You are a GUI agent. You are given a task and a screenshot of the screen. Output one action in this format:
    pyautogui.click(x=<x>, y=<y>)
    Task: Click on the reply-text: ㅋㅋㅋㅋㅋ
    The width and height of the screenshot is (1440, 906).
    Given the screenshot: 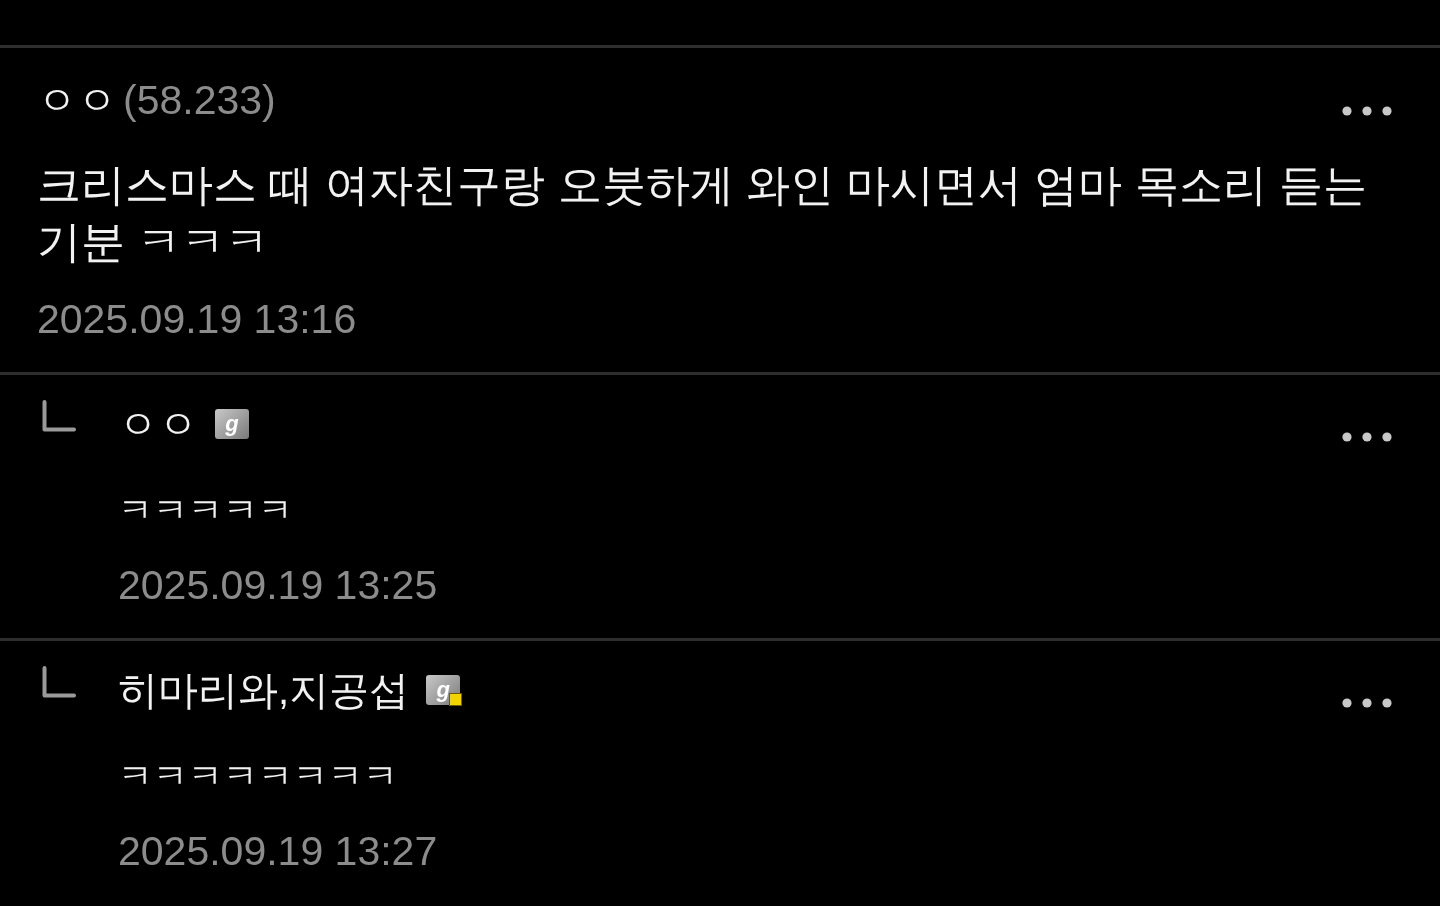 What is the action you would take?
    pyautogui.click(x=206, y=510)
    